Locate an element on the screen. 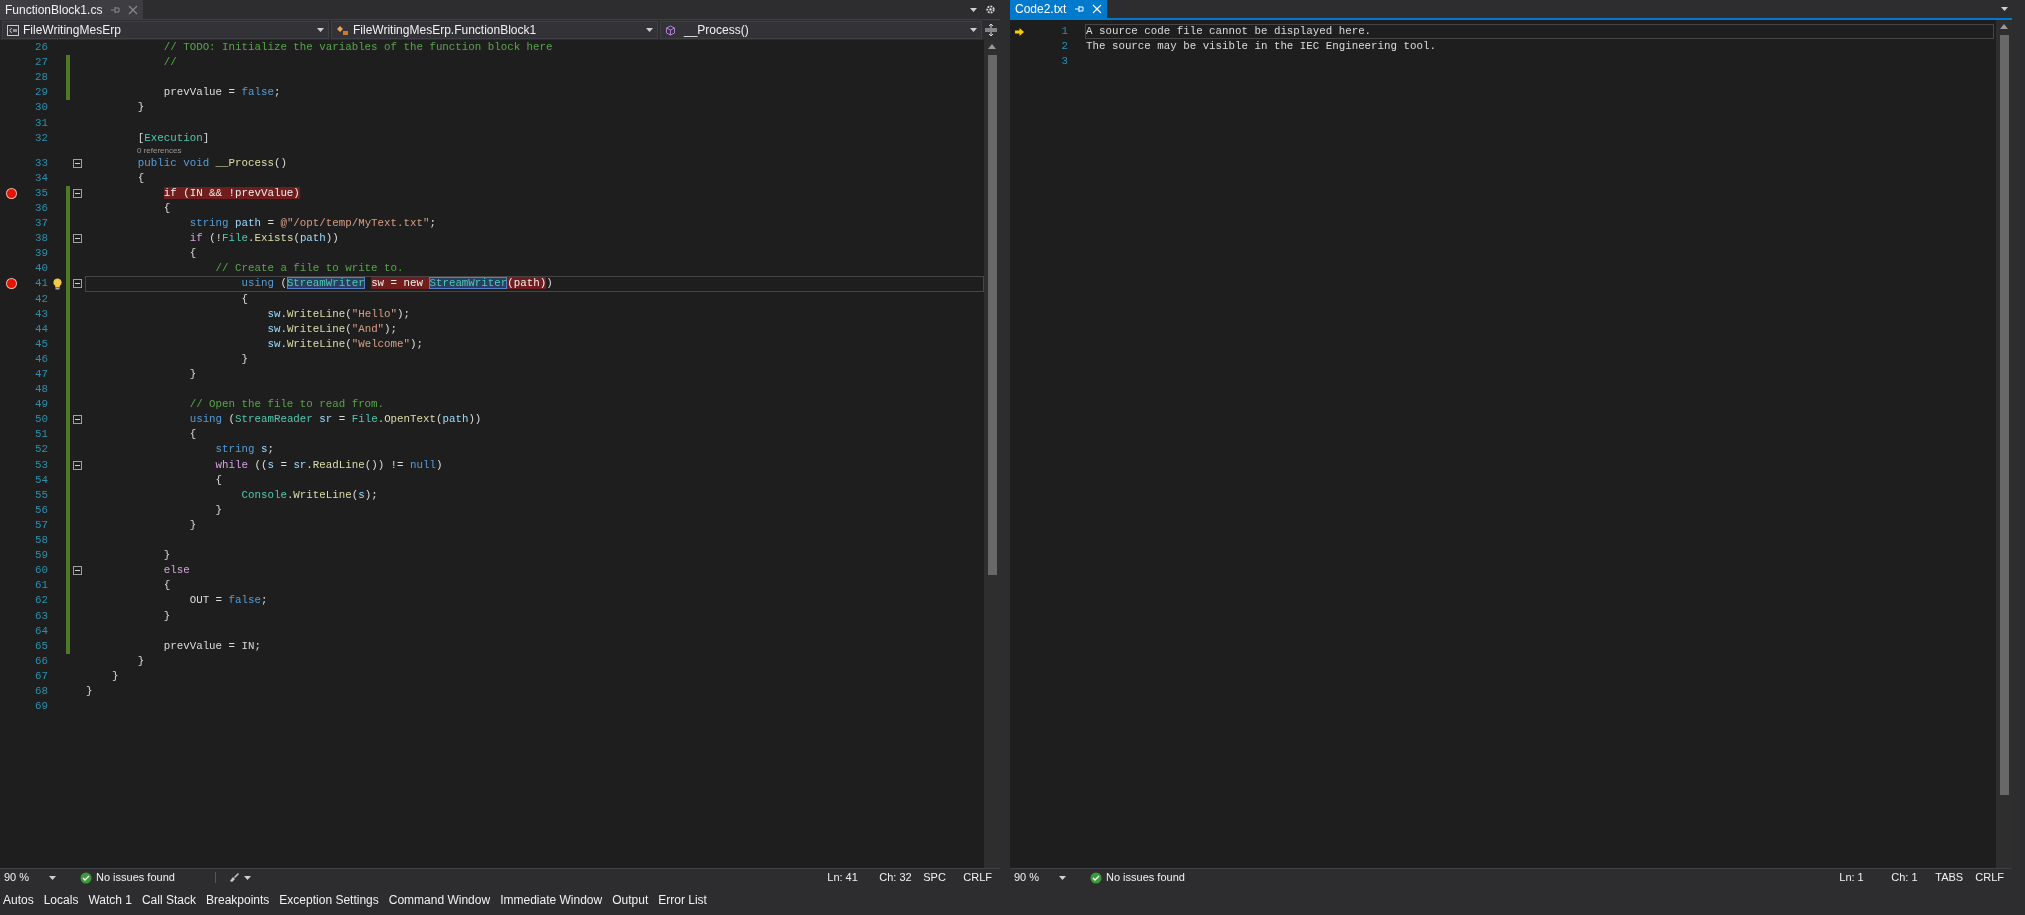 The width and height of the screenshot is (2025, 915). tool-window-tab: Exception Settings is located at coordinates (329, 900).